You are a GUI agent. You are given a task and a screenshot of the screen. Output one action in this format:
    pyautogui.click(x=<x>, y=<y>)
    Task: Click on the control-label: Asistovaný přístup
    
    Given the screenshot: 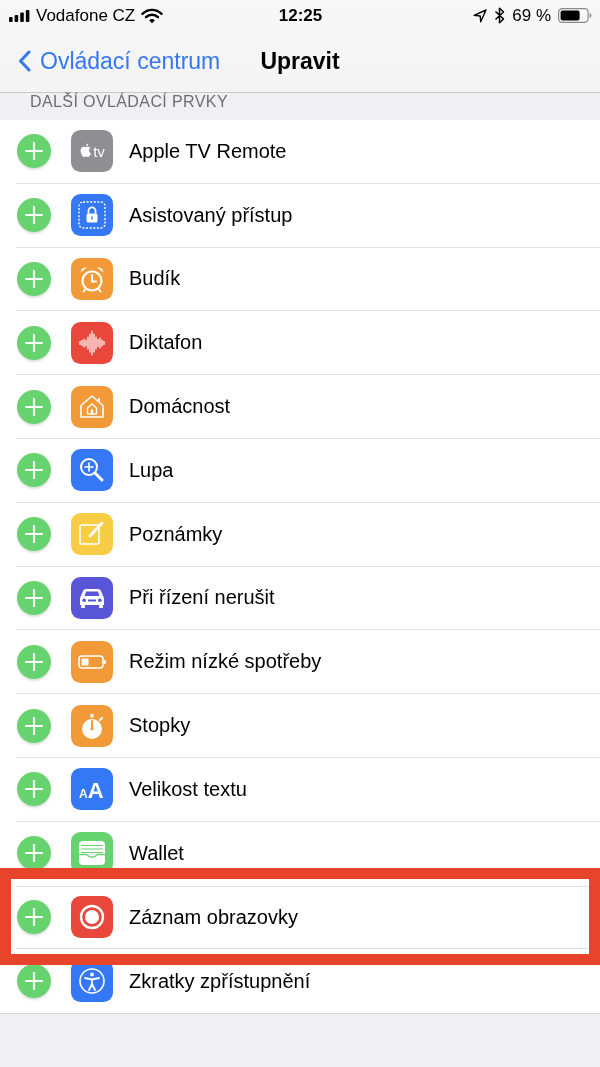 What is the action you would take?
    pyautogui.click(x=211, y=215)
    